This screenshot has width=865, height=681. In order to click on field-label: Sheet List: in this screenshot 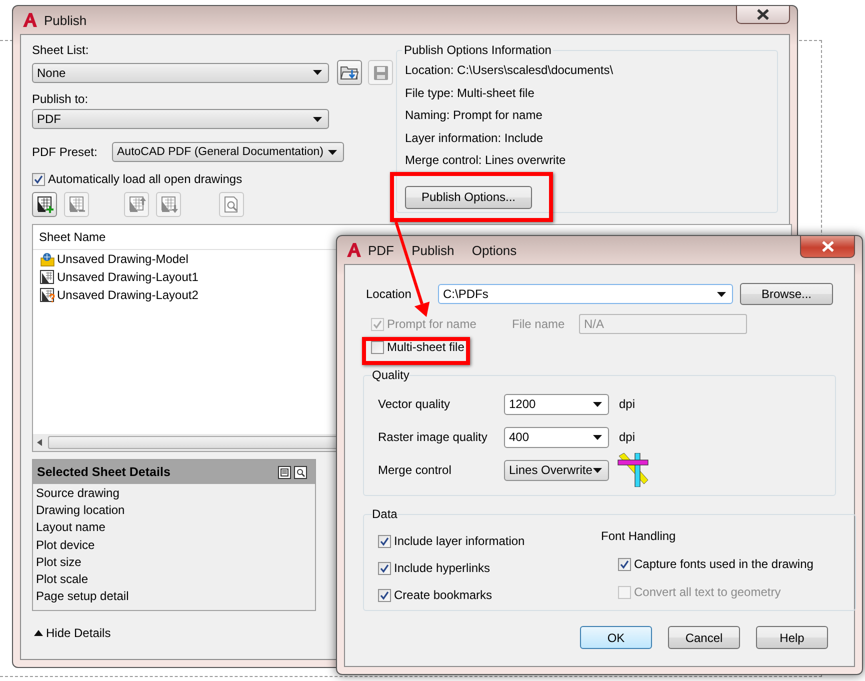, I will do `click(61, 50)`.